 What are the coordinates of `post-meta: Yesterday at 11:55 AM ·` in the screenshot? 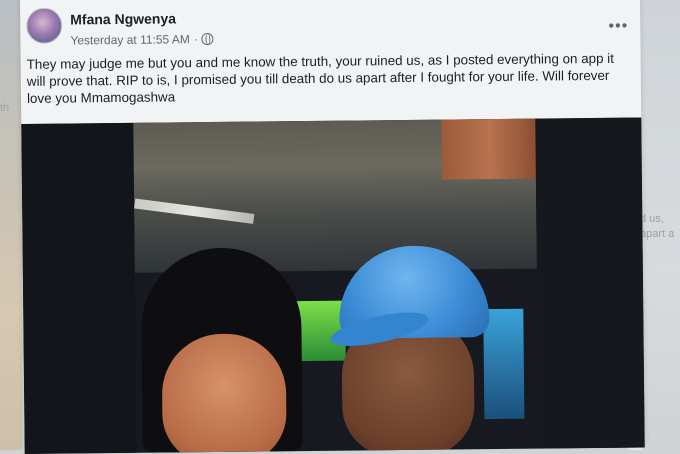 It's located at (142, 39).